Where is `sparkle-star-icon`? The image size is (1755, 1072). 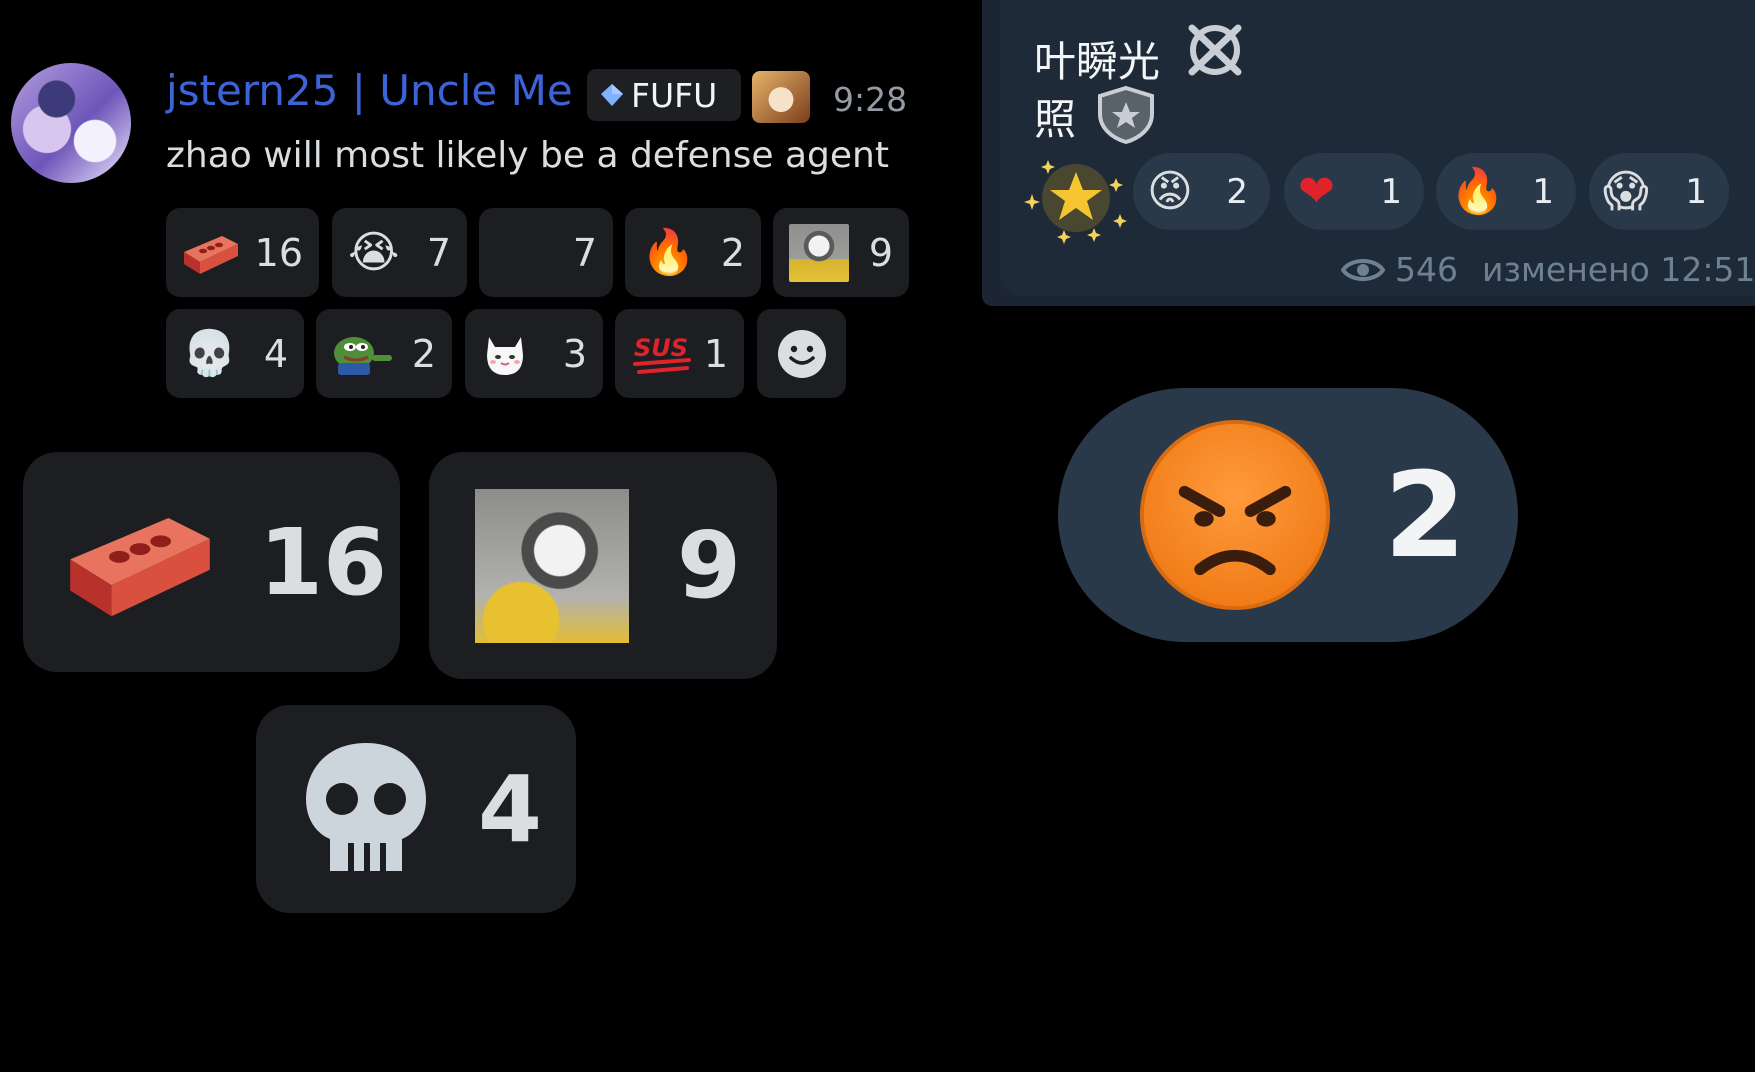 sparkle-star-icon is located at coordinates (1075, 202).